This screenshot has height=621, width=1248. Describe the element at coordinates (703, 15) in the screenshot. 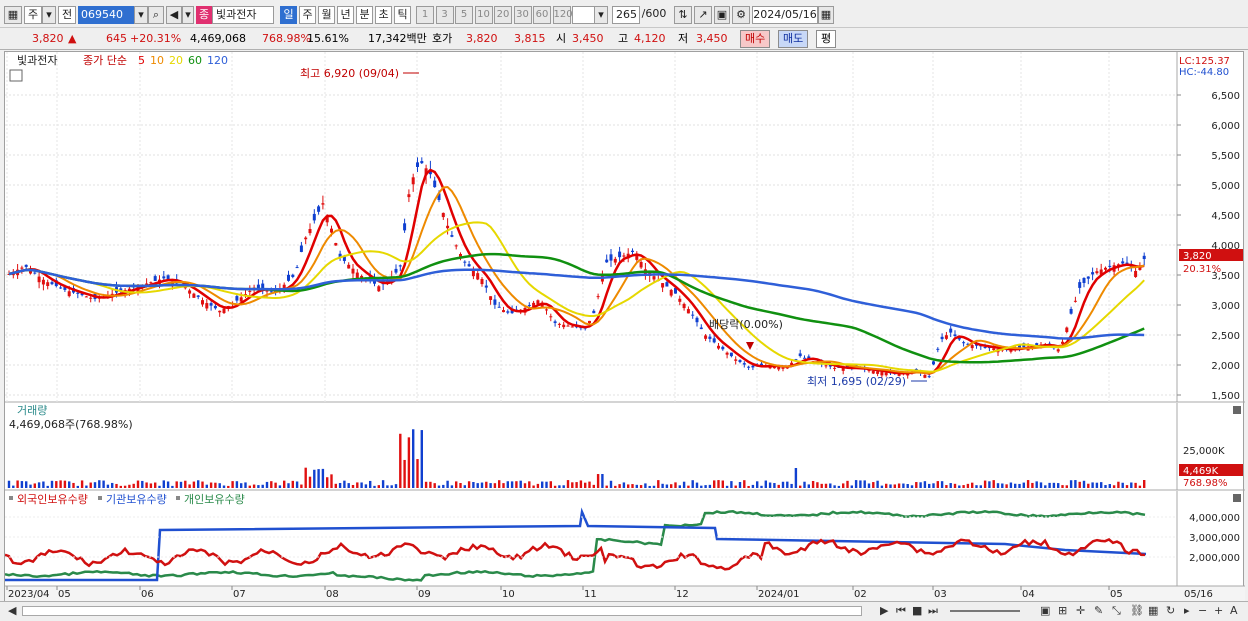

I see `drawing-tool-icon: ↗` at that location.